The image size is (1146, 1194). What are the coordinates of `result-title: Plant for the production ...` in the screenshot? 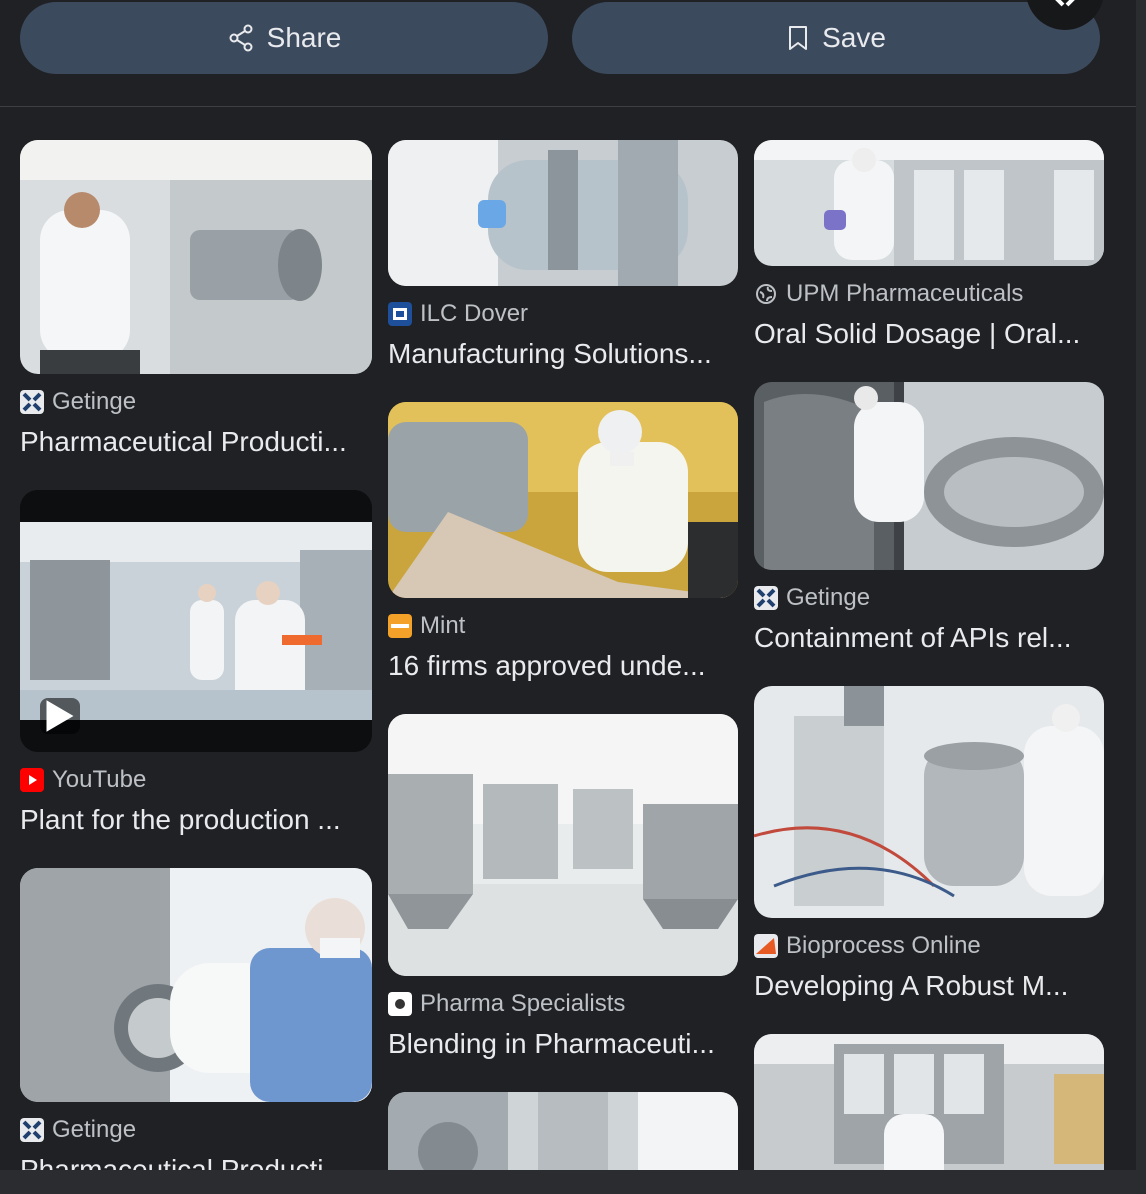 It's located at (196, 820).